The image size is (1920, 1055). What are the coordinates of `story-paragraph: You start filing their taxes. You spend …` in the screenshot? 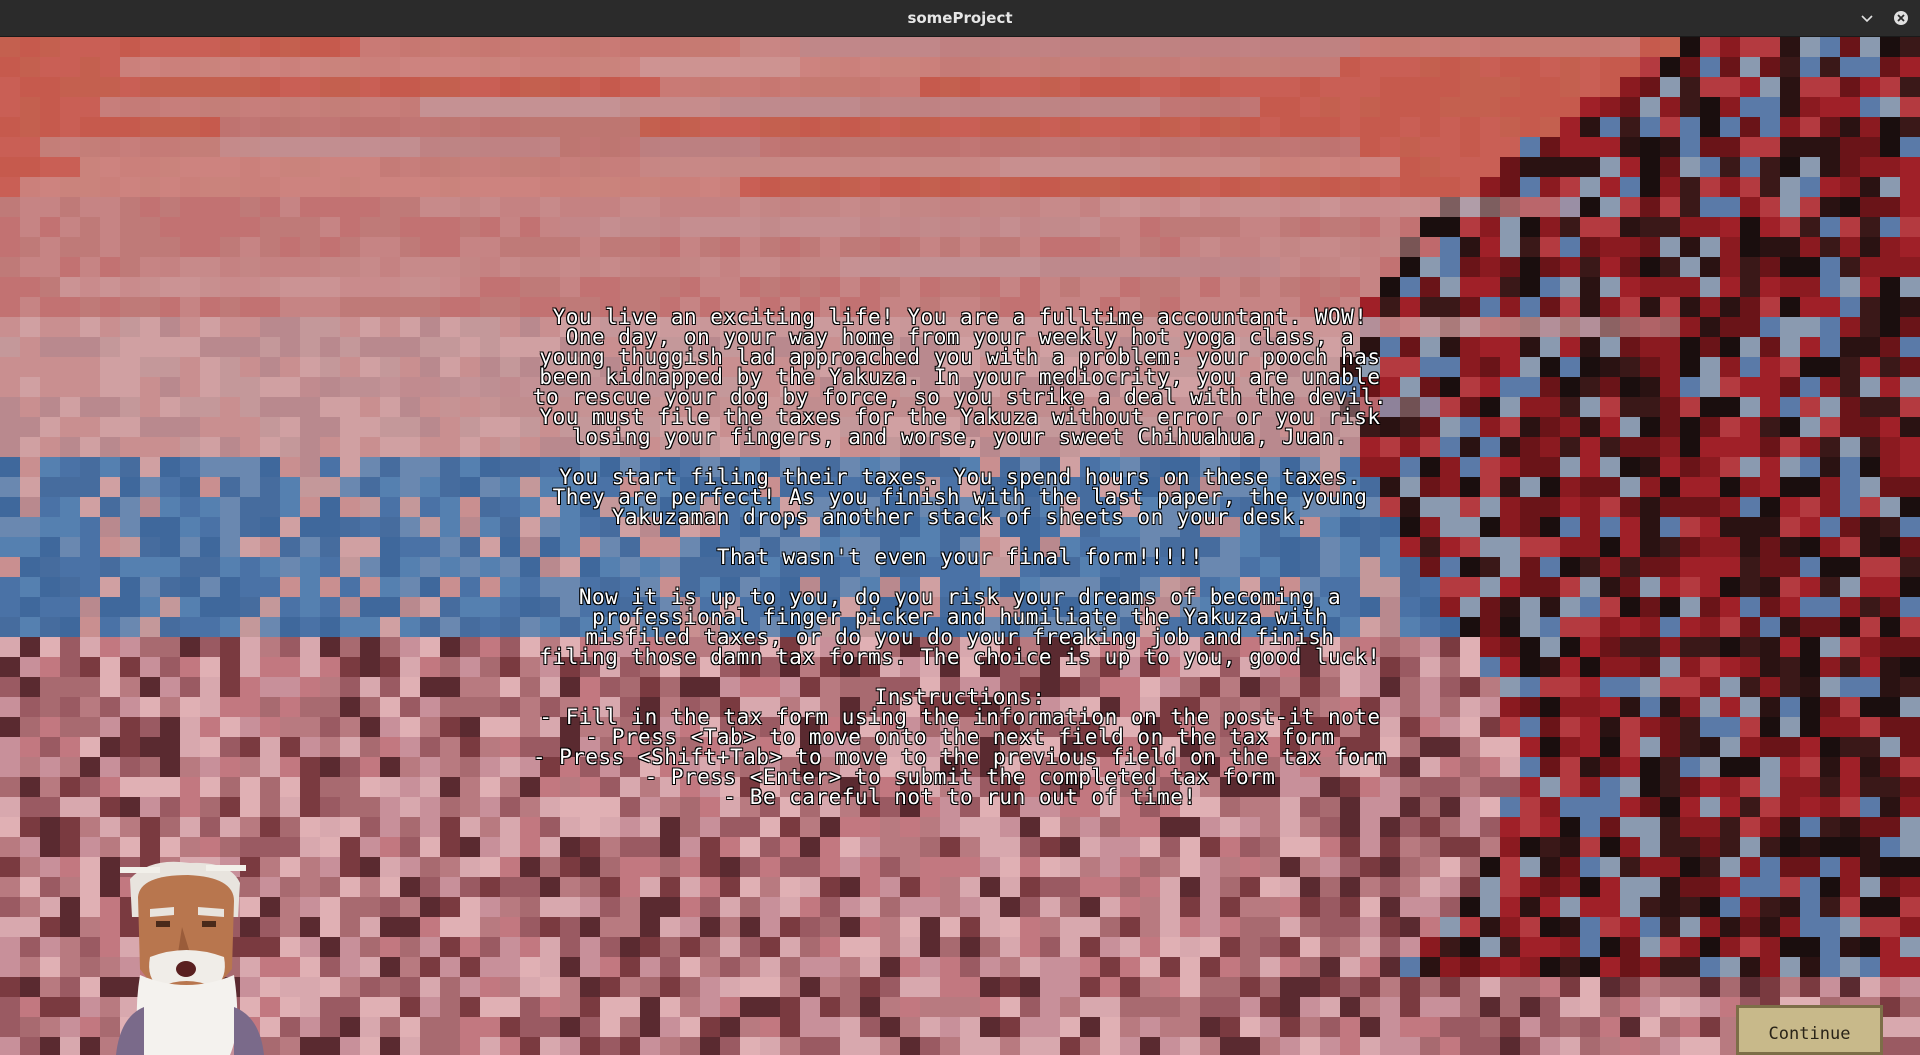 It's located at (960, 497).